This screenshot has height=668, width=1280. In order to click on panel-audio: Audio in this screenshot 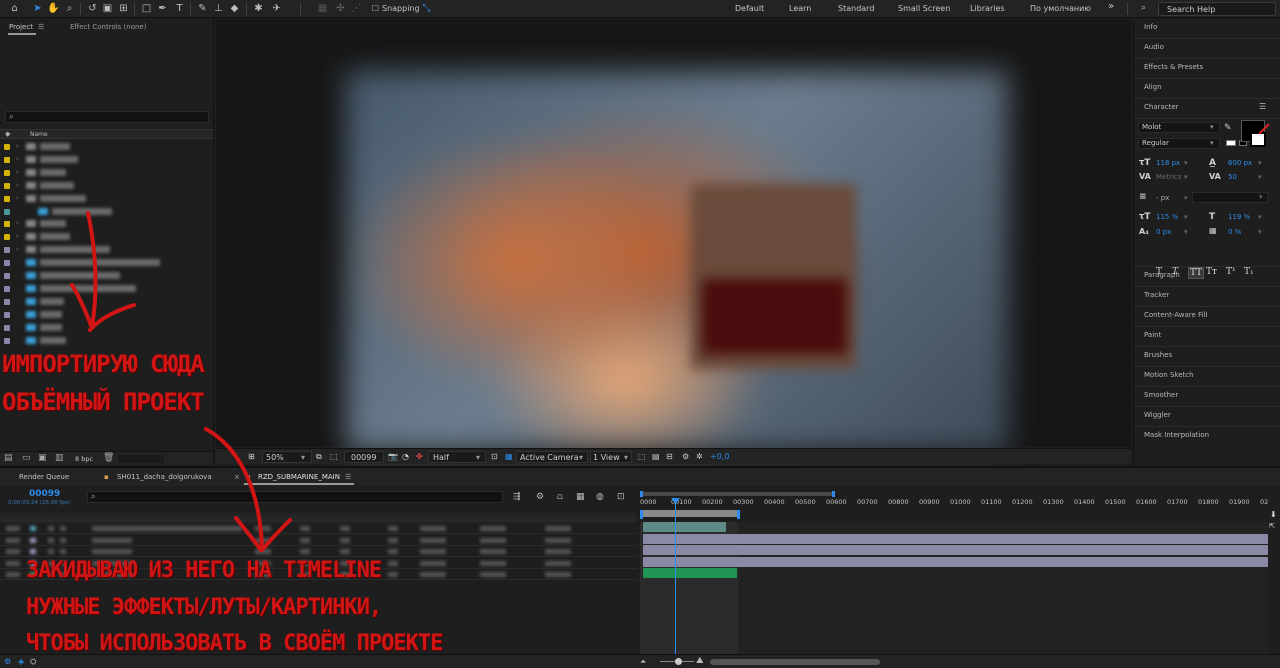, I will do `click(1154, 47)`.